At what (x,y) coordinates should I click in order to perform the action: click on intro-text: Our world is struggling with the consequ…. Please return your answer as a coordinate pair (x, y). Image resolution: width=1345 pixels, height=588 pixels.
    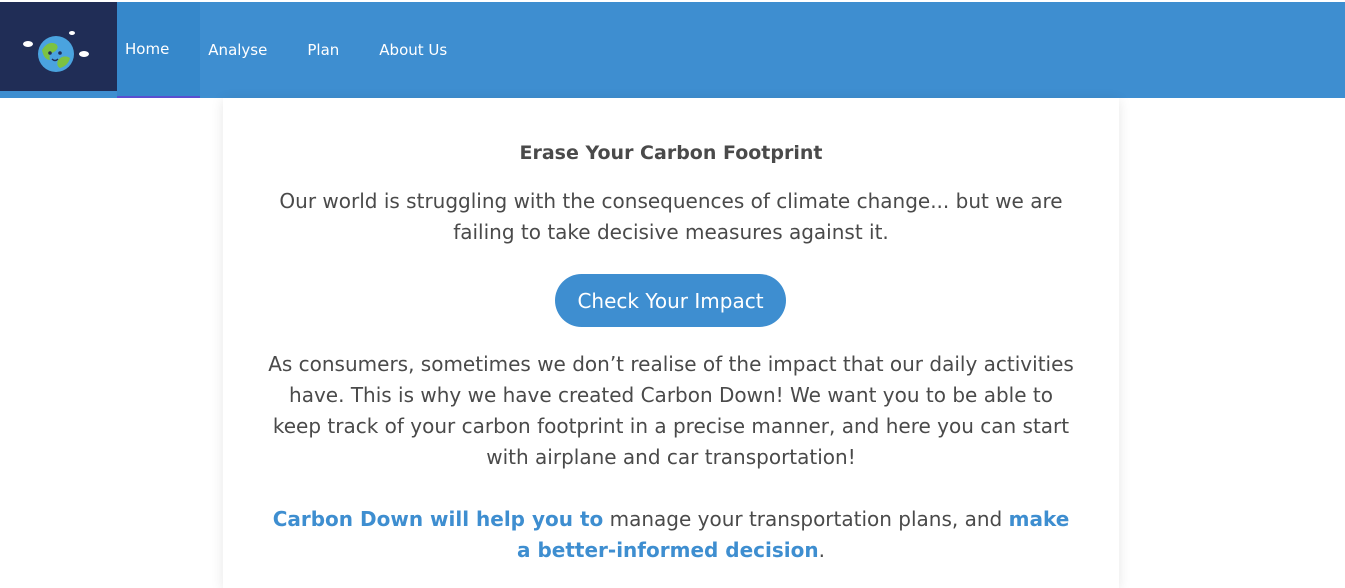
    Looking at the image, I should click on (671, 216).